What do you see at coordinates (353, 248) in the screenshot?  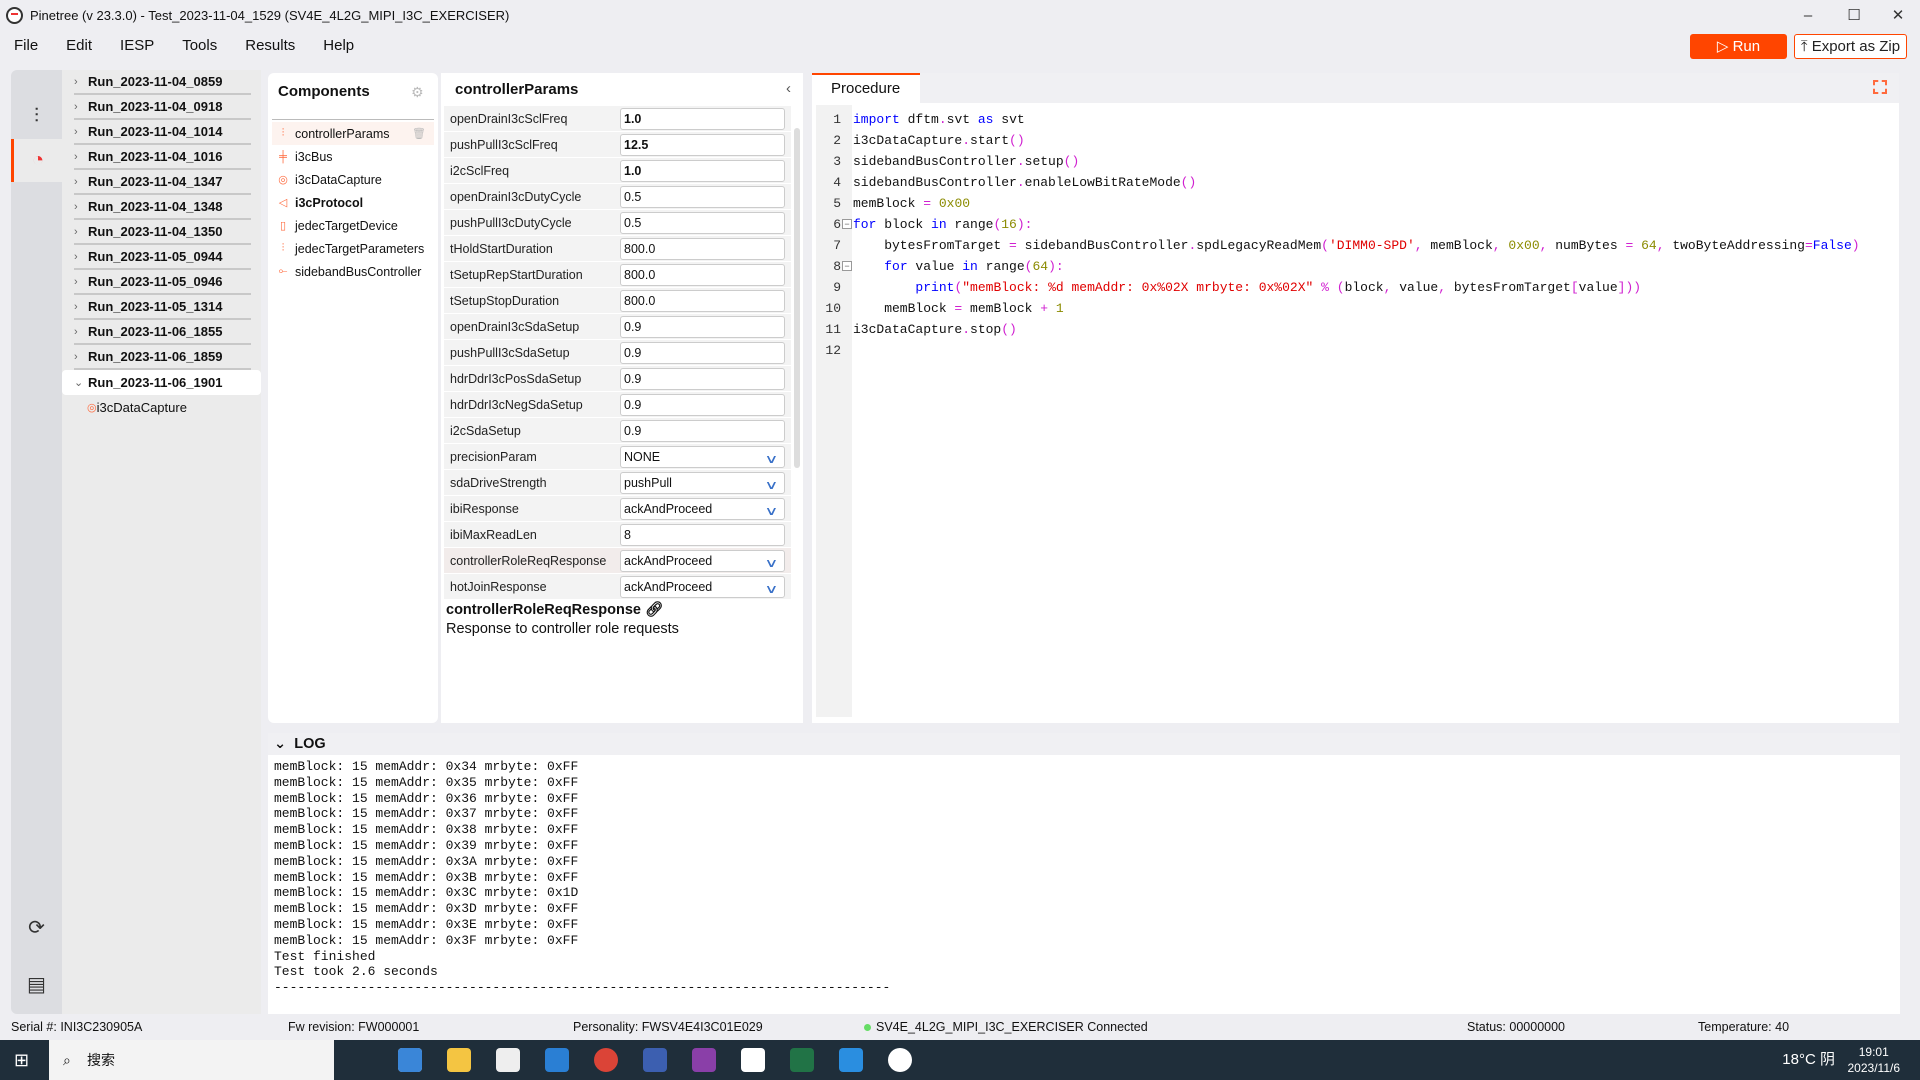 I see `component-item: ⫶ jedecTargetParameters` at bounding box center [353, 248].